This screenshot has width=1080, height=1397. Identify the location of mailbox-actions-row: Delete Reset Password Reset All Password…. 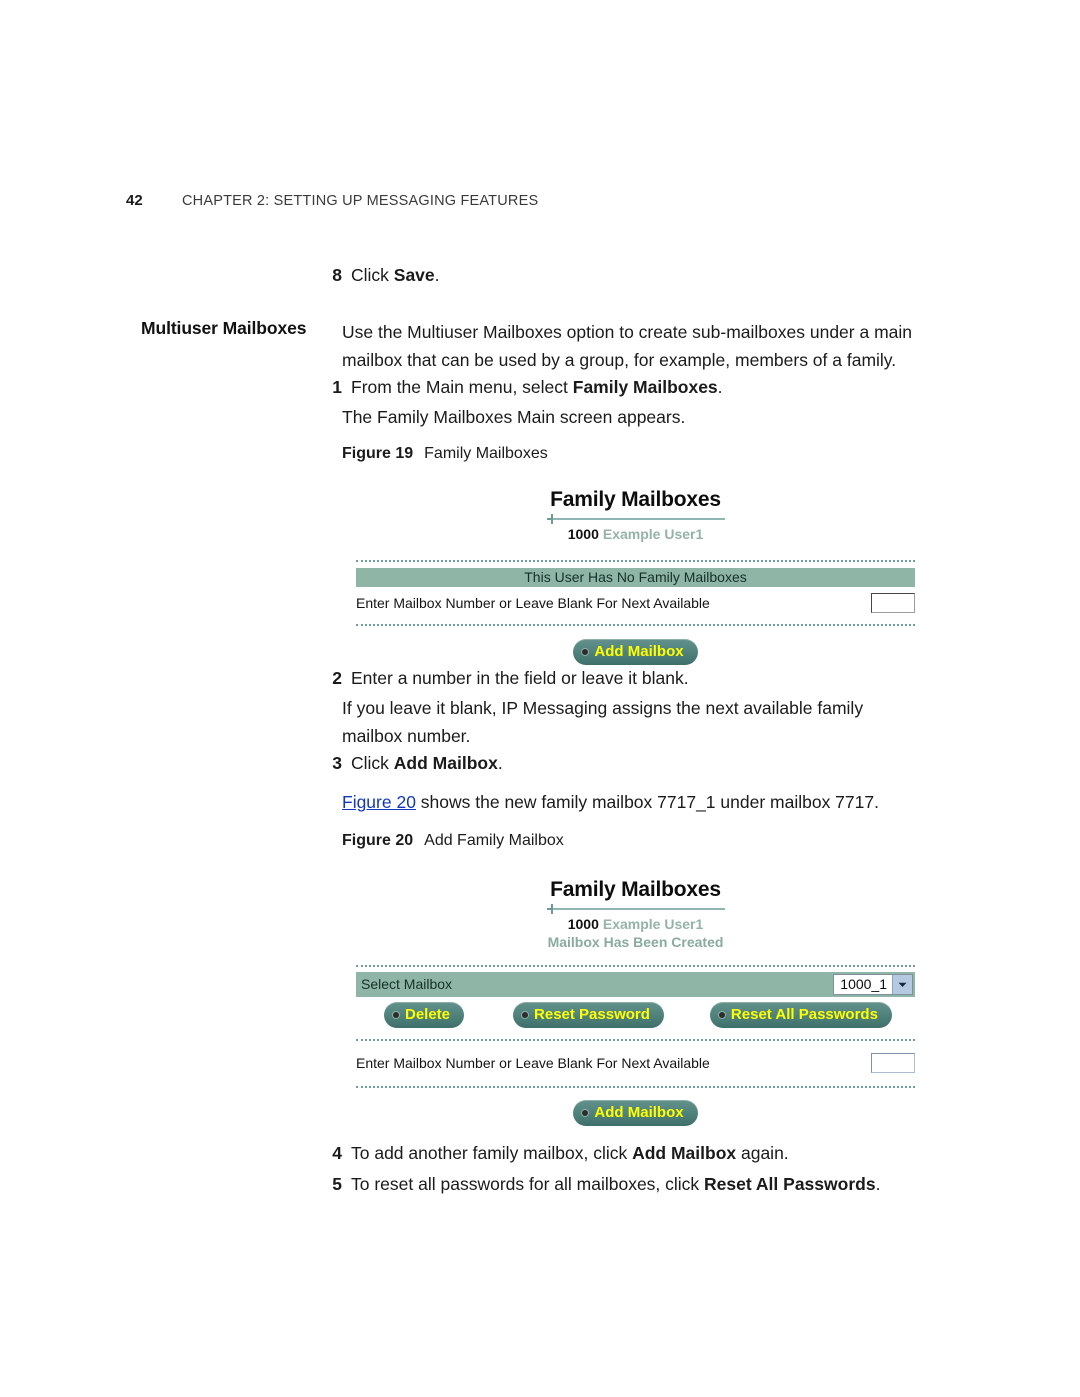
(635, 1015).